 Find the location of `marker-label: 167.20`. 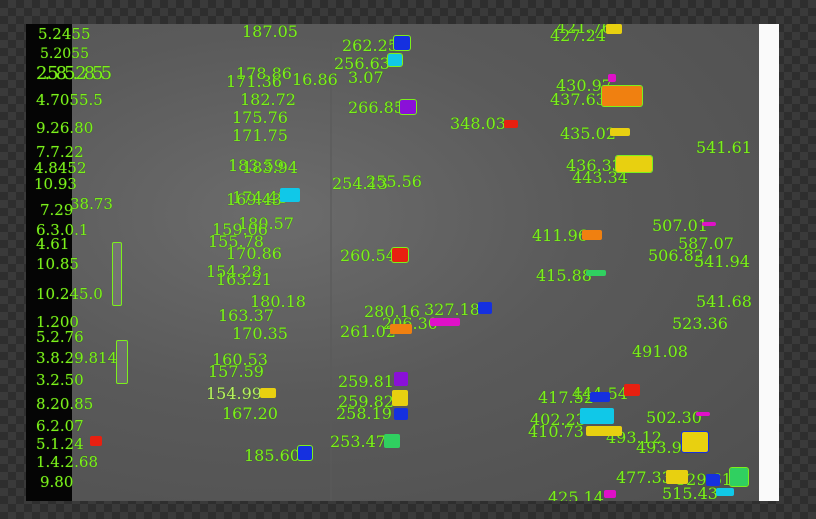

marker-label: 167.20 is located at coordinates (250, 413).